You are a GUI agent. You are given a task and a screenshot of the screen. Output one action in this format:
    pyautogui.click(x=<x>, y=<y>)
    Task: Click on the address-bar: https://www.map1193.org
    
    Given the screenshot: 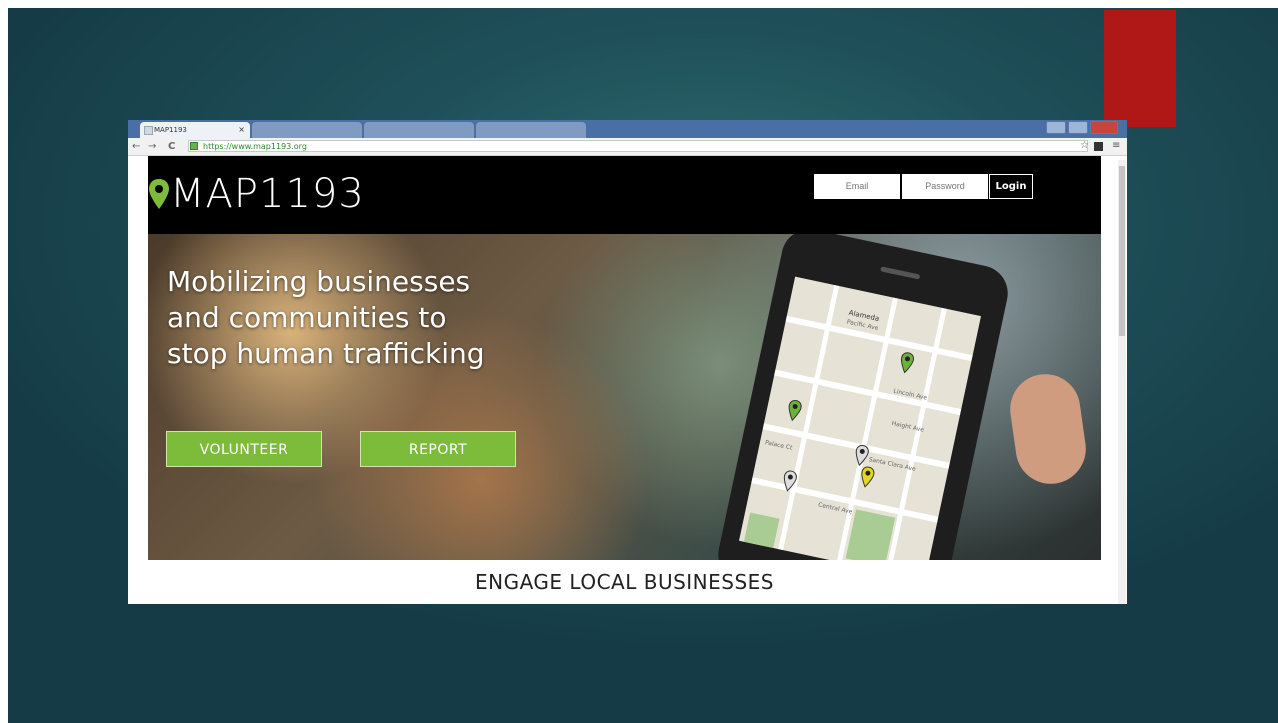 What is the action you would take?
    pyautogui.click(x=638, y=146)
    